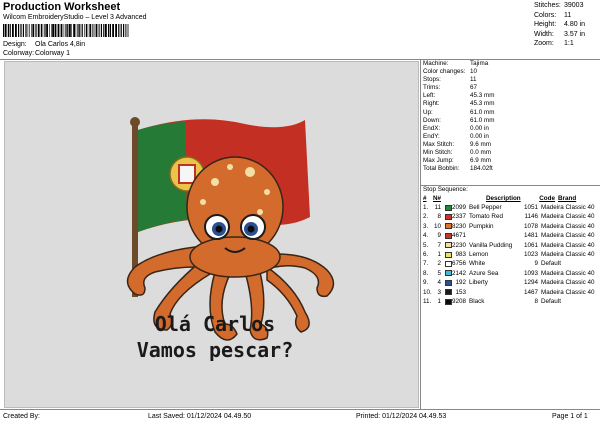 This screenshot has width=600, height=424. I want to click on design-caption-line1: Olá Carlos, so click(215, 324).